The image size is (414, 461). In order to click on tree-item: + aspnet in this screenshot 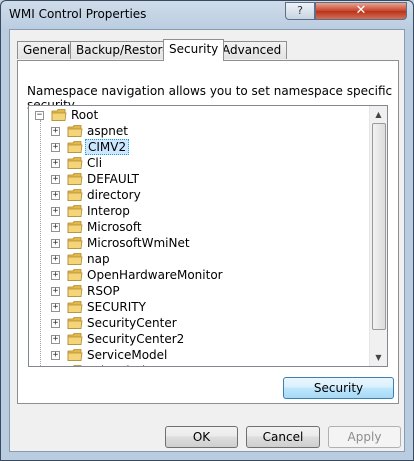, I will do `click(199, 131)`.